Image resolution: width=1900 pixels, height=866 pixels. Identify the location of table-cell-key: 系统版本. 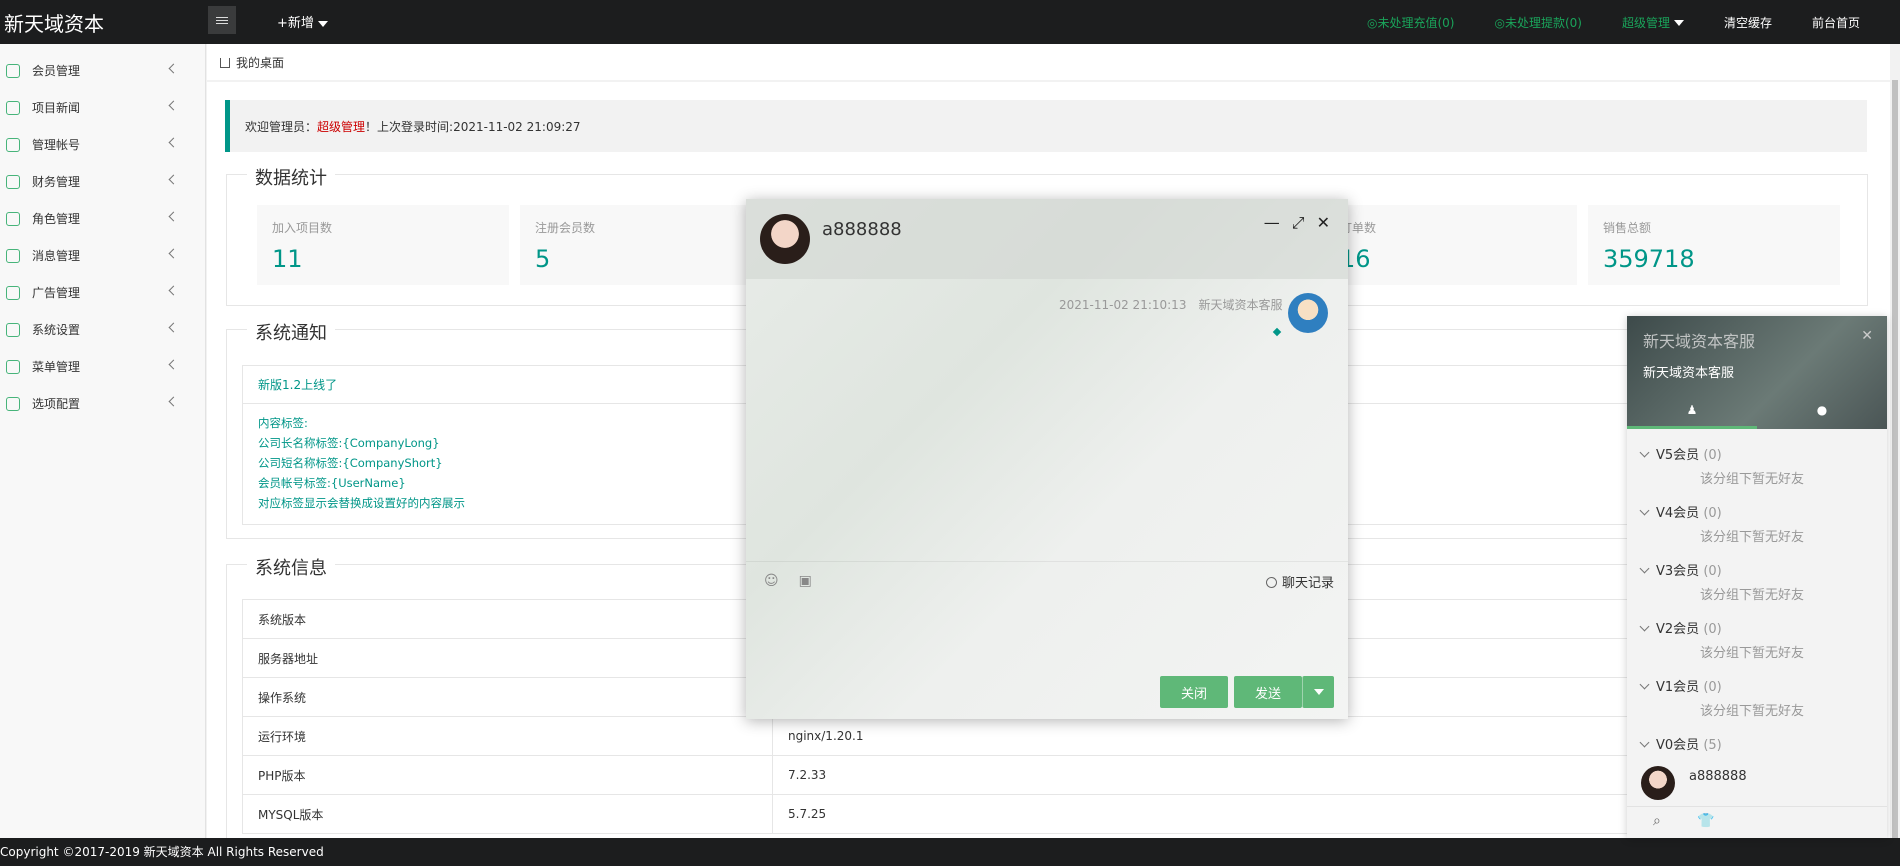
(507, 619).